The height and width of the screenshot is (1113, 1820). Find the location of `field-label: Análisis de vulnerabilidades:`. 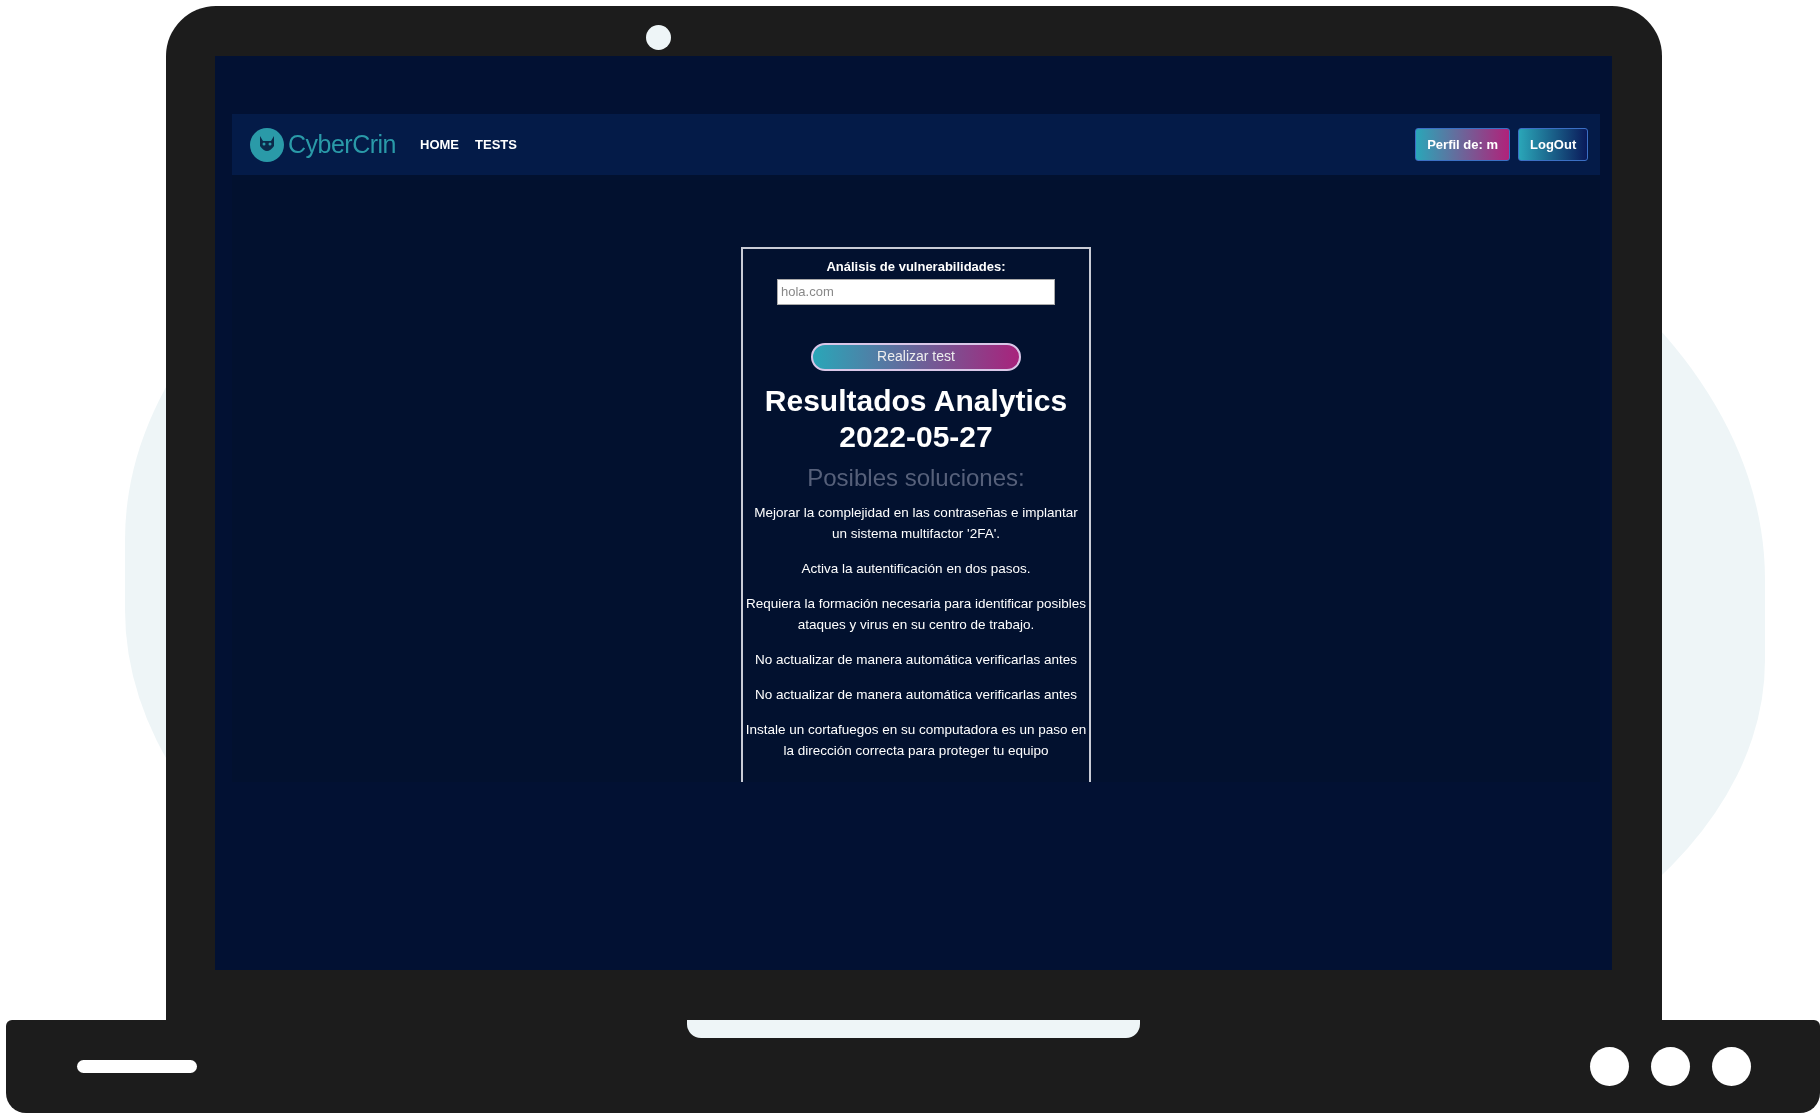

field-label: Análisis de vulnerabilidades: is located at coordinates (916, 267).